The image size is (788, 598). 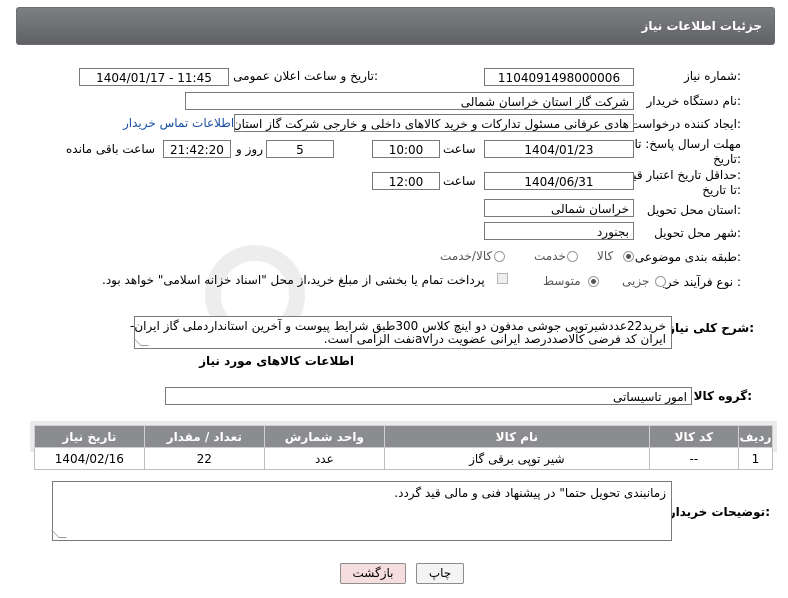 What do you see at coordinates (727, 159) in the screenshot?
I see `deadline-label-2: تاریخ:` at bounding box center [727, 159].